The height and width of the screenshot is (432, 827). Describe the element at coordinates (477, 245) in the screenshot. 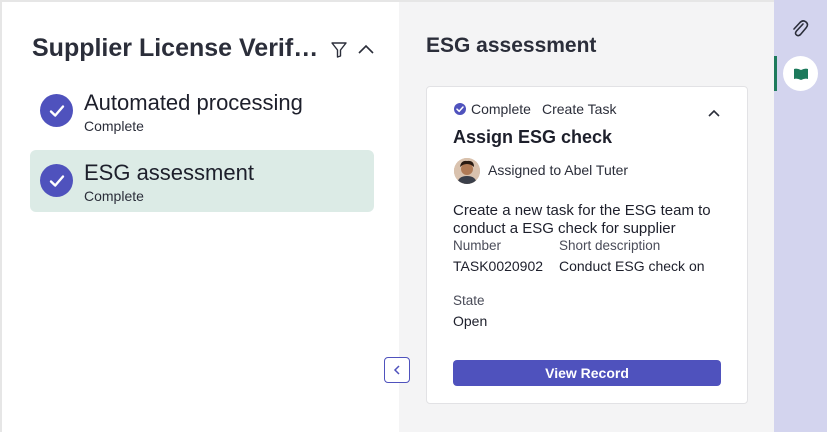

I see `number-label: Number` at that location.